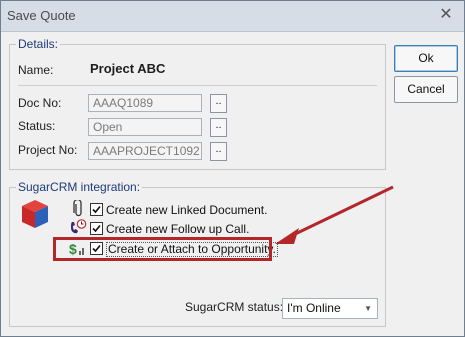 The image size is (465, 337). I want to click on sugarcrm-status-label: SugarCRM status:, so click(234, 307).